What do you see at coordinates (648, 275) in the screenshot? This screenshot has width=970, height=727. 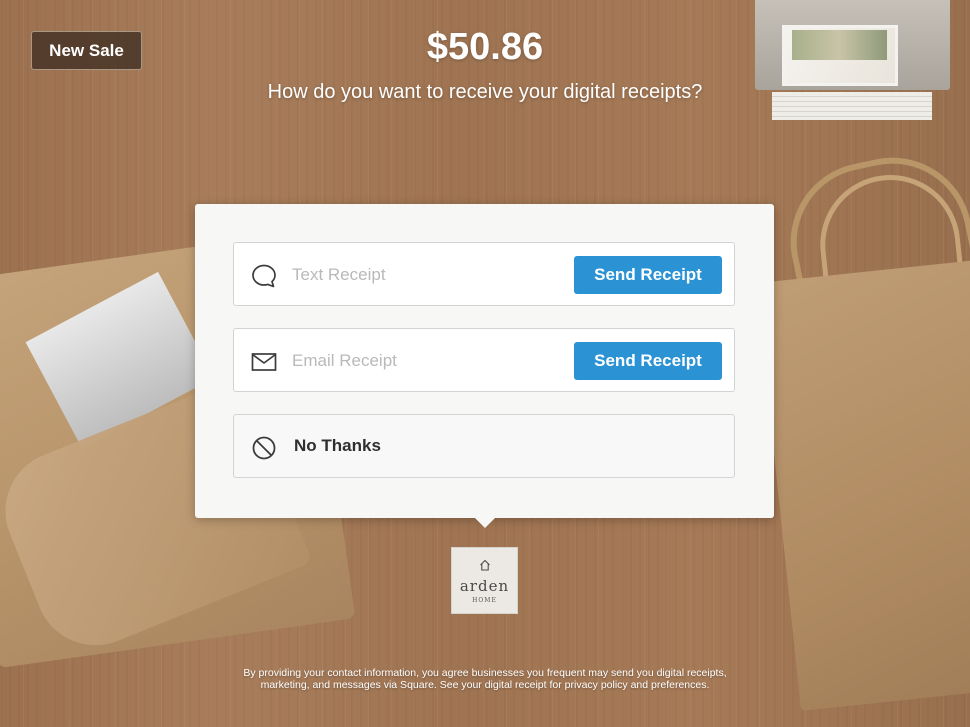 I see `send-text-receipt-button: Send Receipt` at bounding box center [648, 275].